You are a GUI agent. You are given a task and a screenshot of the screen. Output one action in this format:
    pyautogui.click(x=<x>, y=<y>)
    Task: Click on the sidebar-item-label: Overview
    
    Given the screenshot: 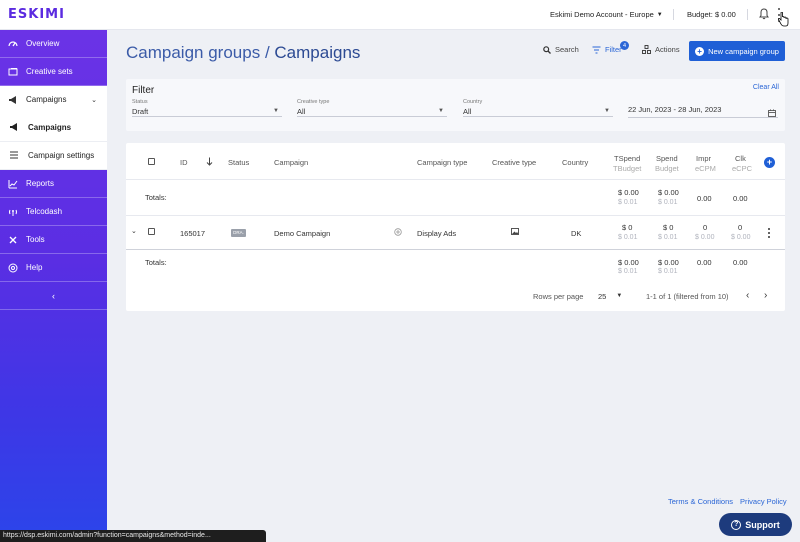 What is the action you would take?
    pyautogui.click(x=43, y=43)
    